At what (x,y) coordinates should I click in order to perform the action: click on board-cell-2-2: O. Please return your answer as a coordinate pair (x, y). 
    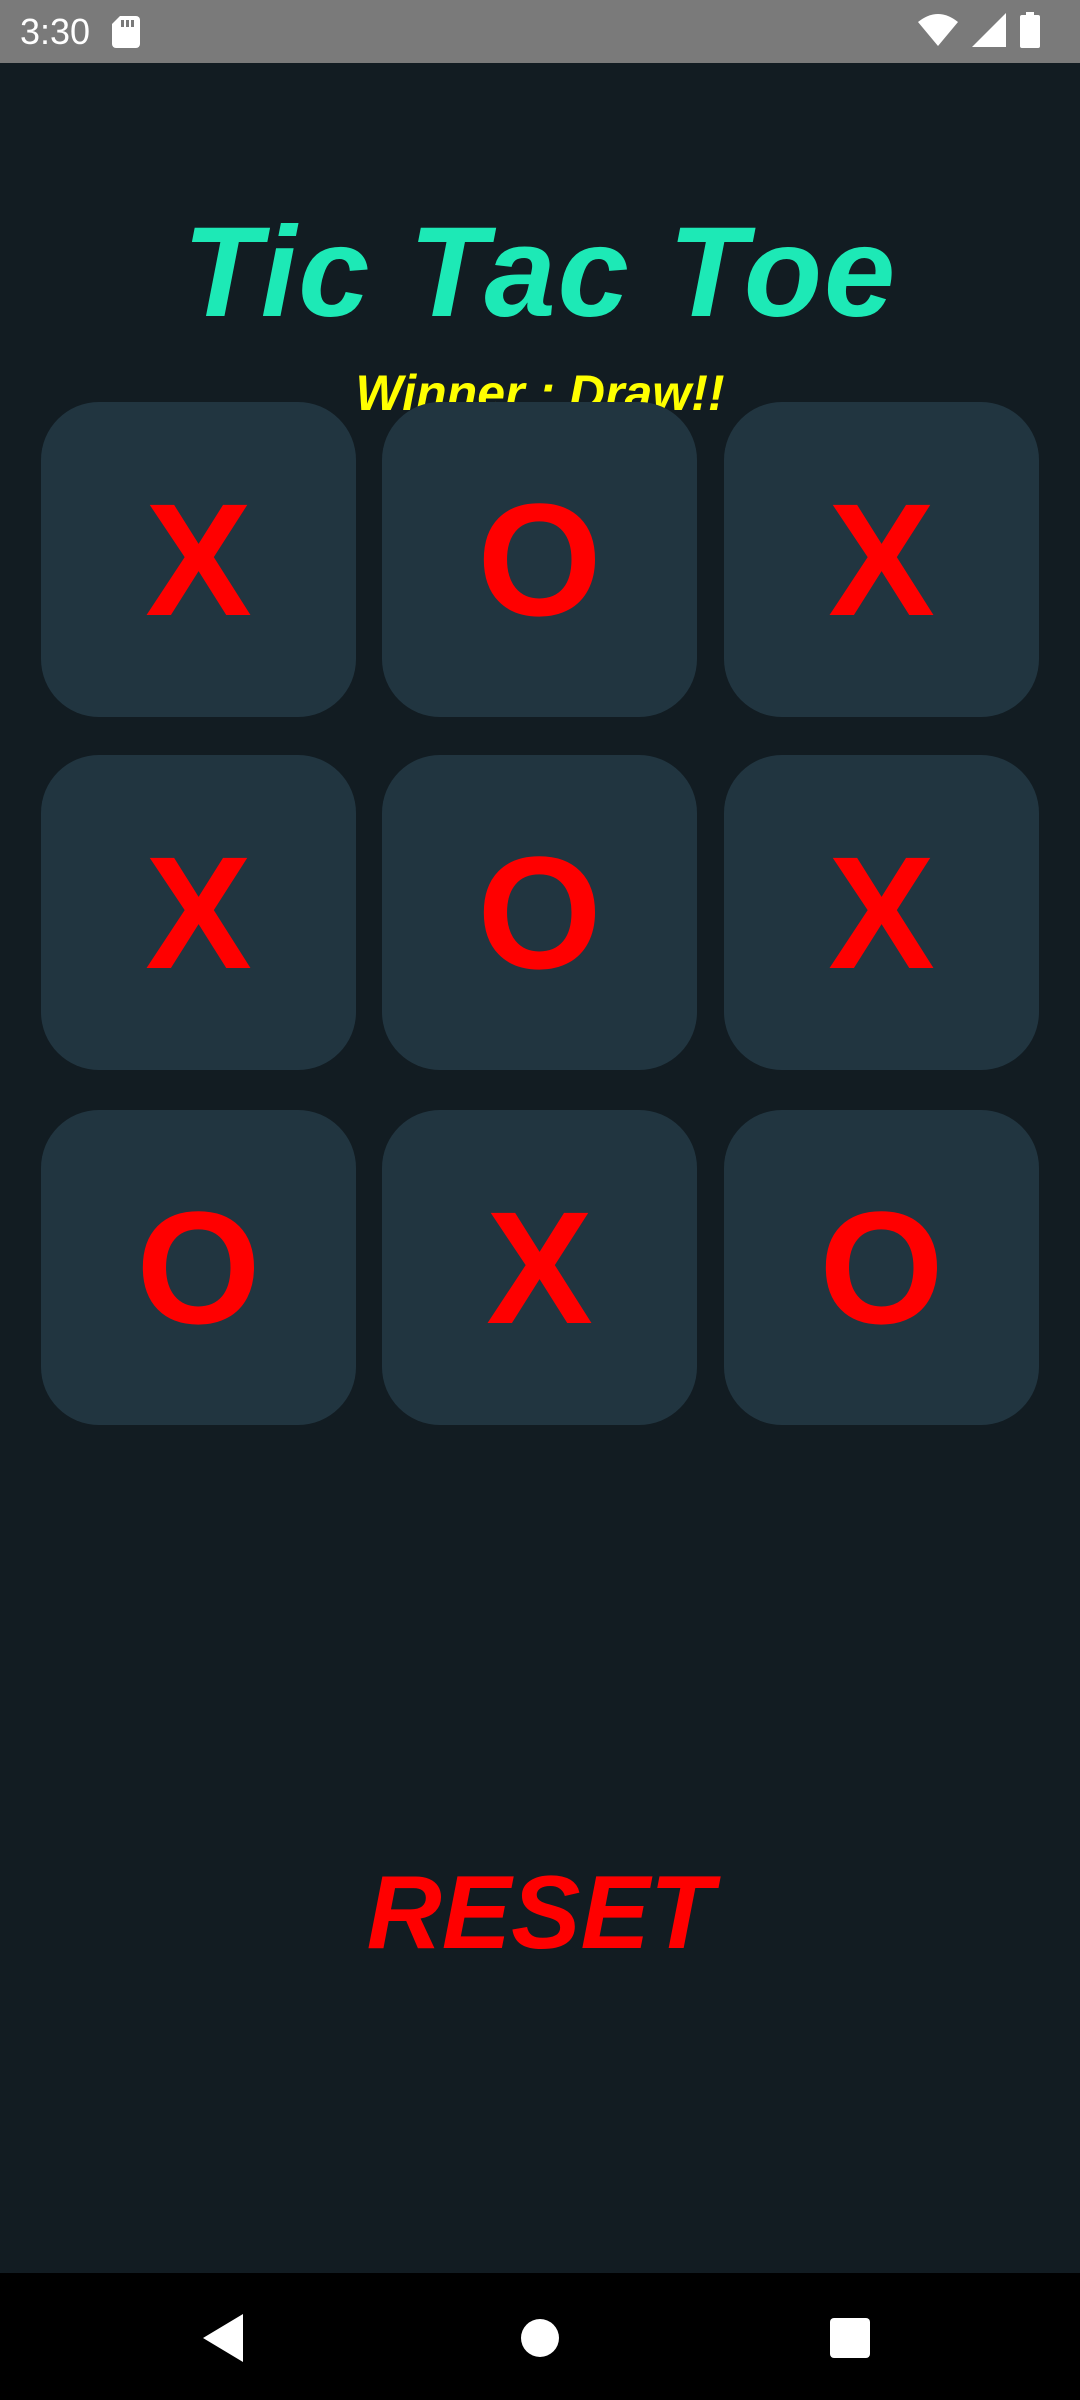
    Looking at the image, I should click on (881, 1267).